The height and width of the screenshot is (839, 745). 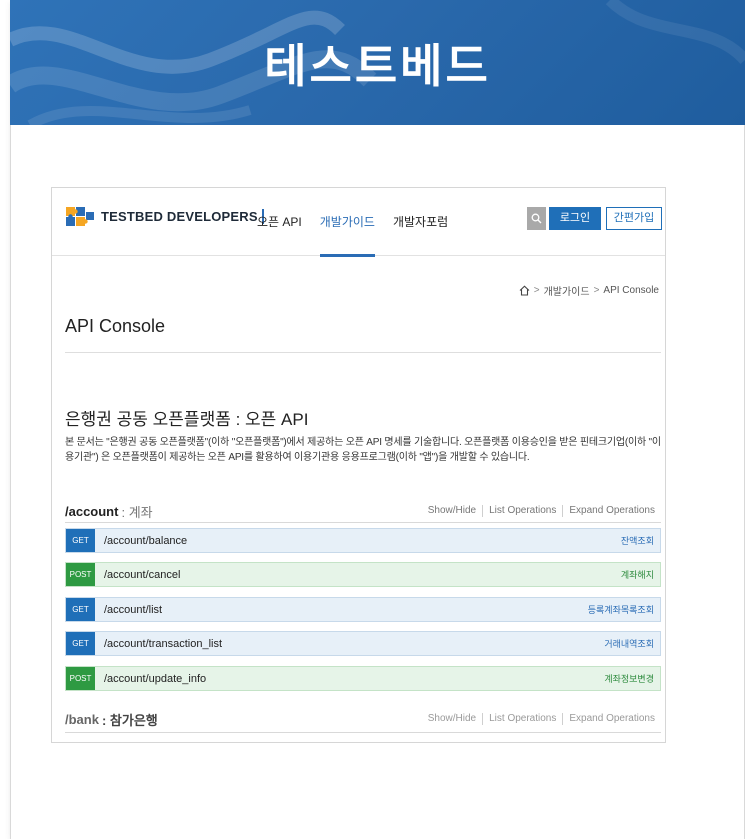 I want to click on hero-banner: 테스트베드, so click(x=377, y=62).